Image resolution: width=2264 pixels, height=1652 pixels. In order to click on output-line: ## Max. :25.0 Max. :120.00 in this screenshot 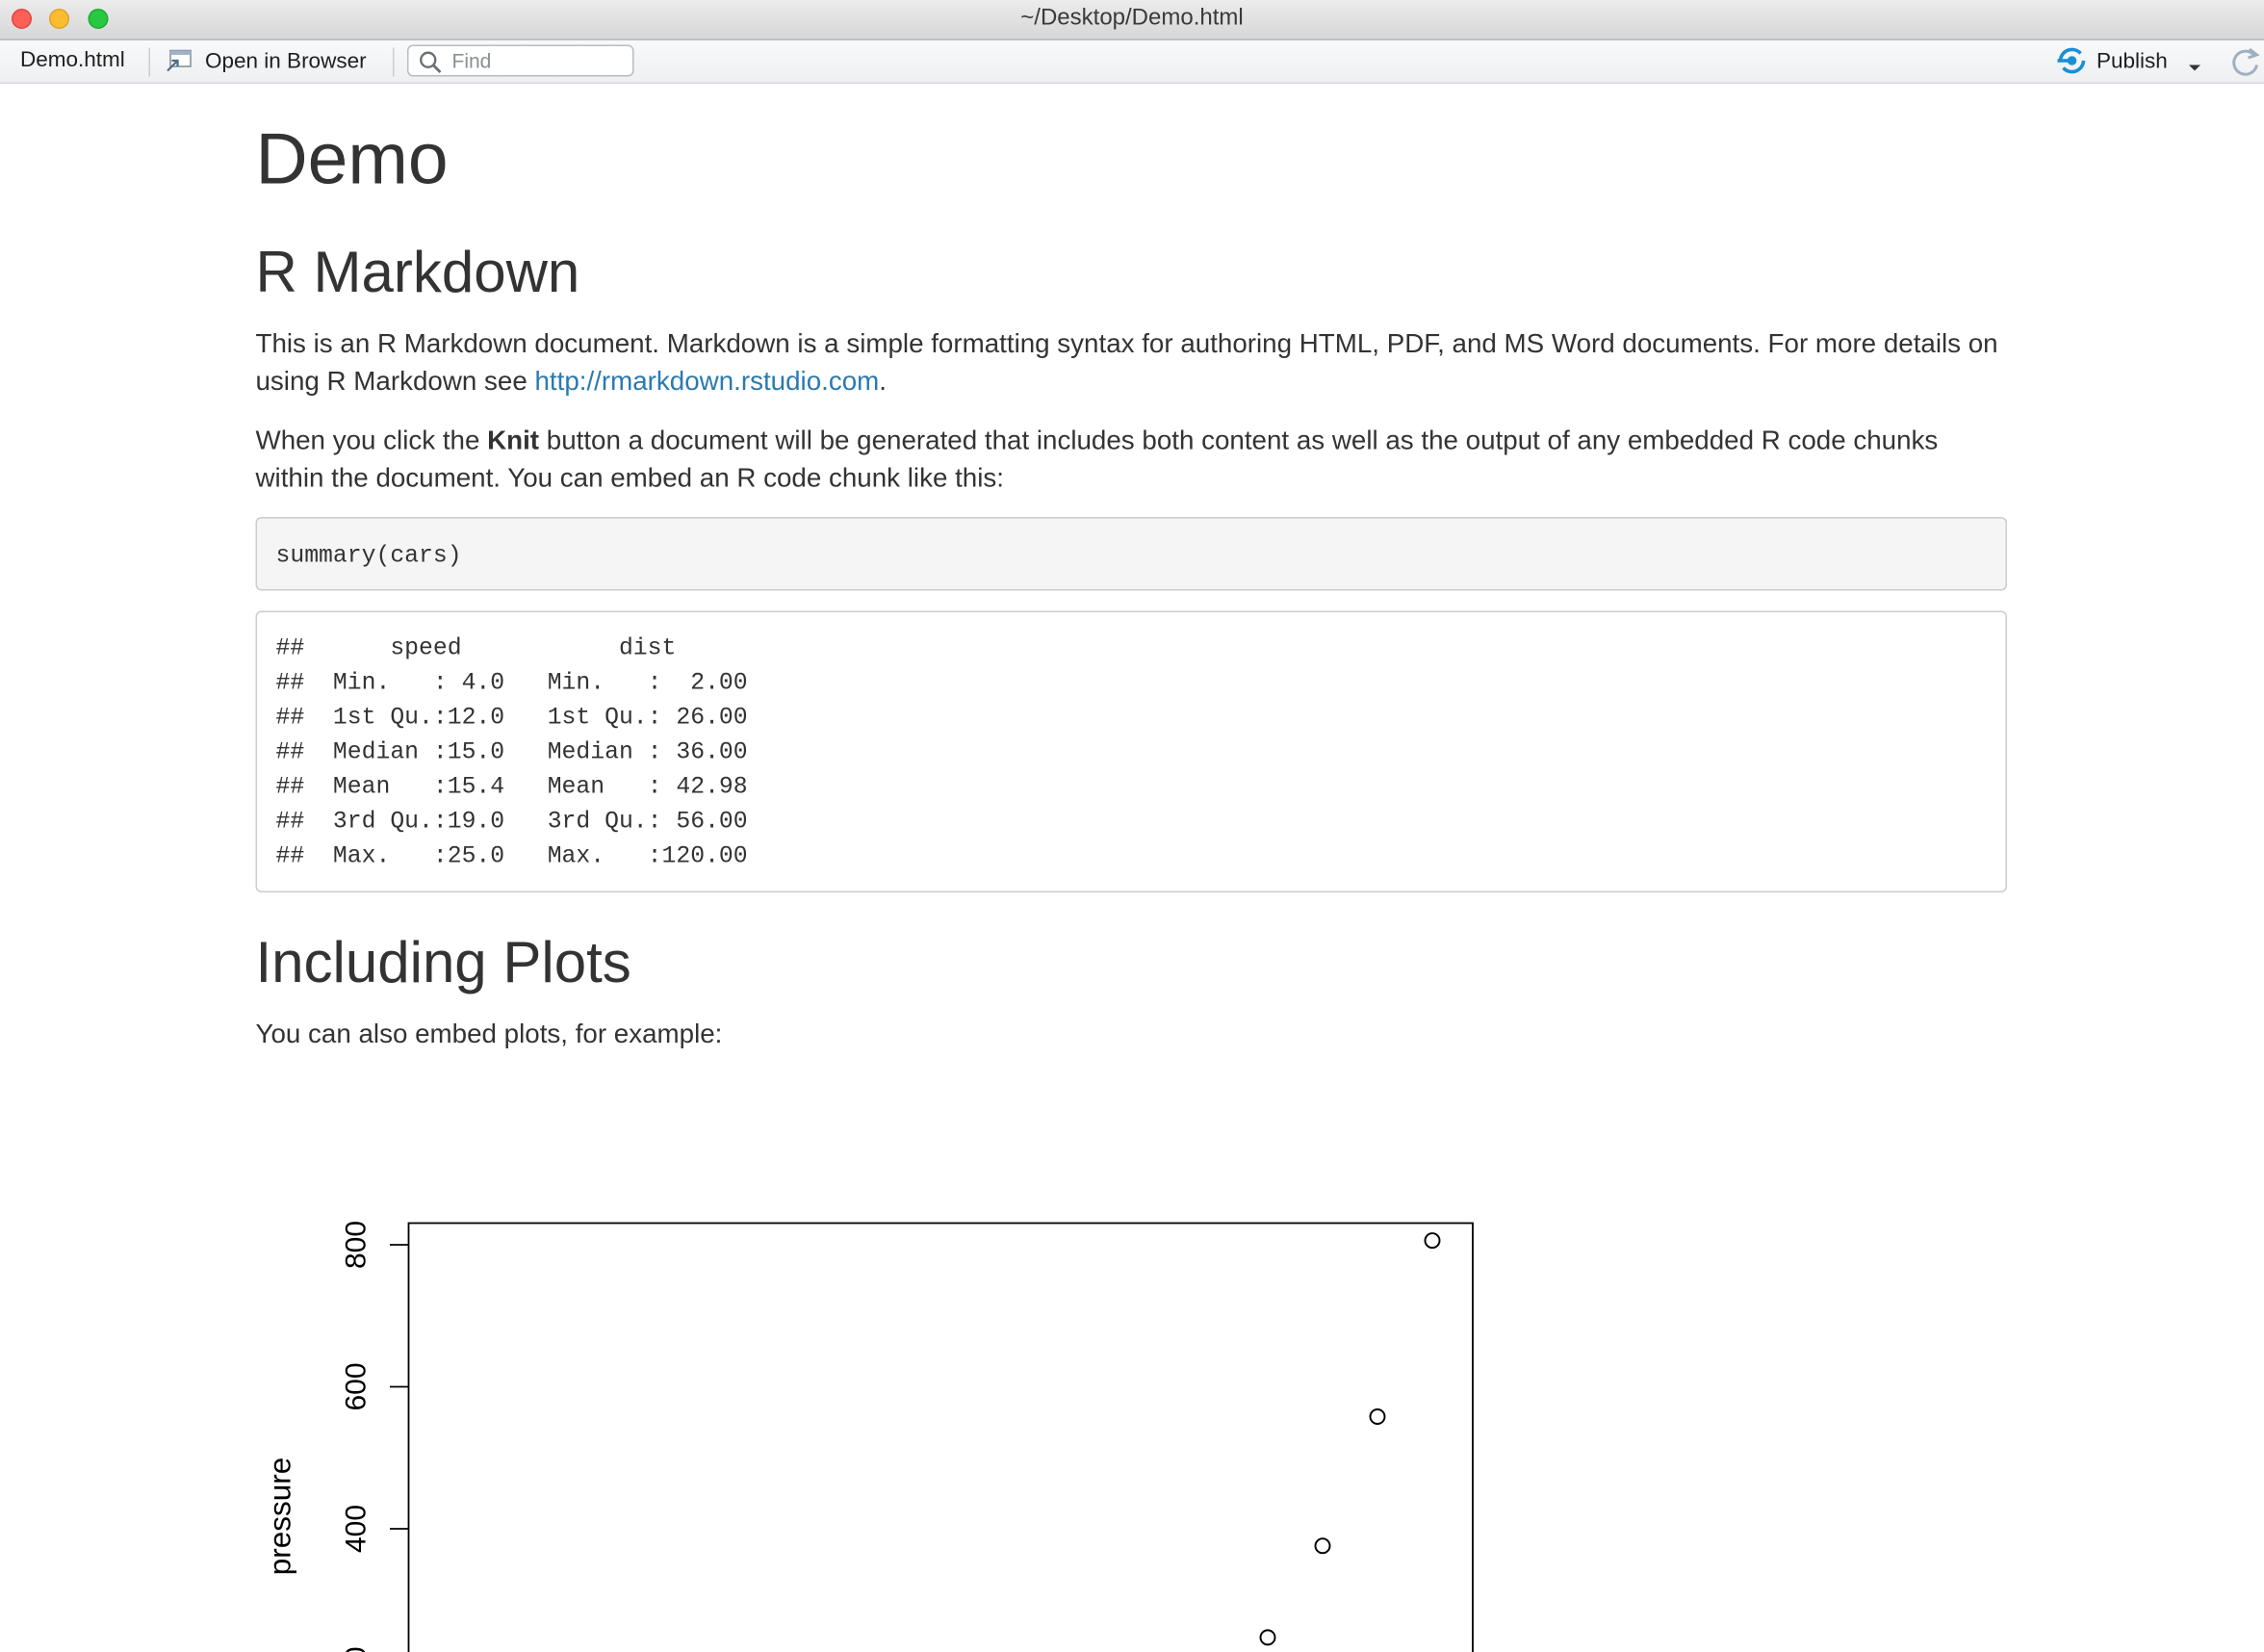, I will do `click(526, 855)`.